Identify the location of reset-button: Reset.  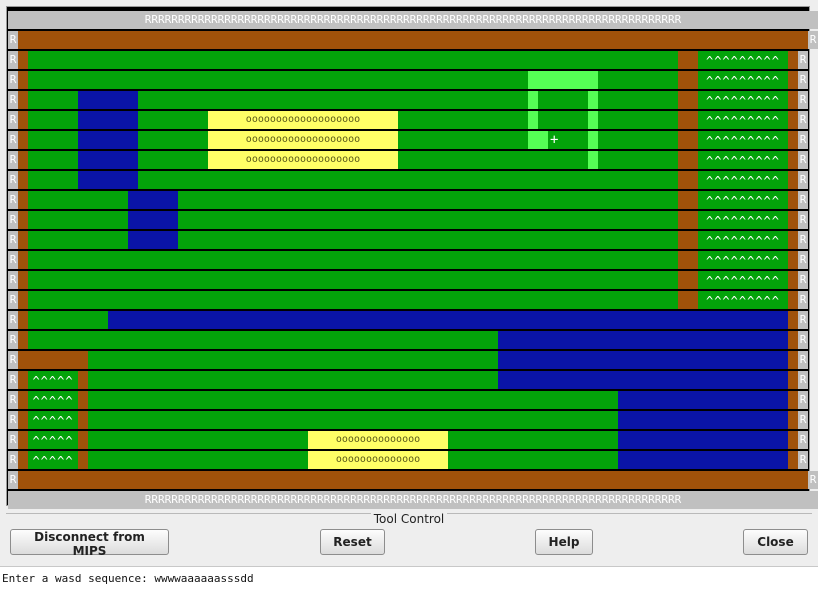
(352, 542).